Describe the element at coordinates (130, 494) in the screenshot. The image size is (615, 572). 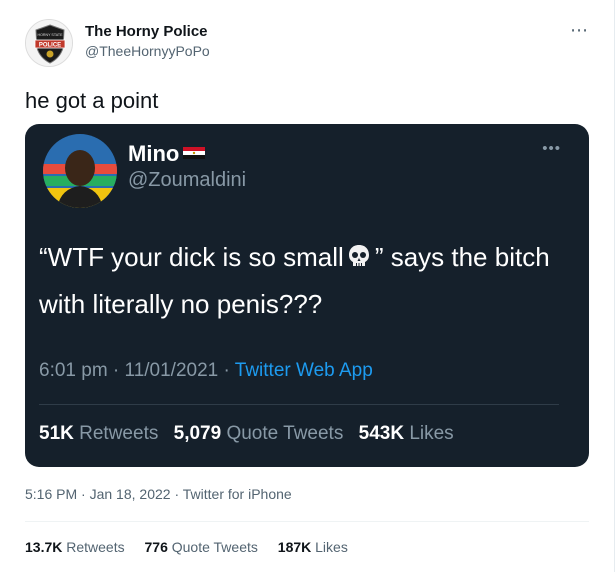
I see `tweet-date: Jan 18, 2022` at that location.